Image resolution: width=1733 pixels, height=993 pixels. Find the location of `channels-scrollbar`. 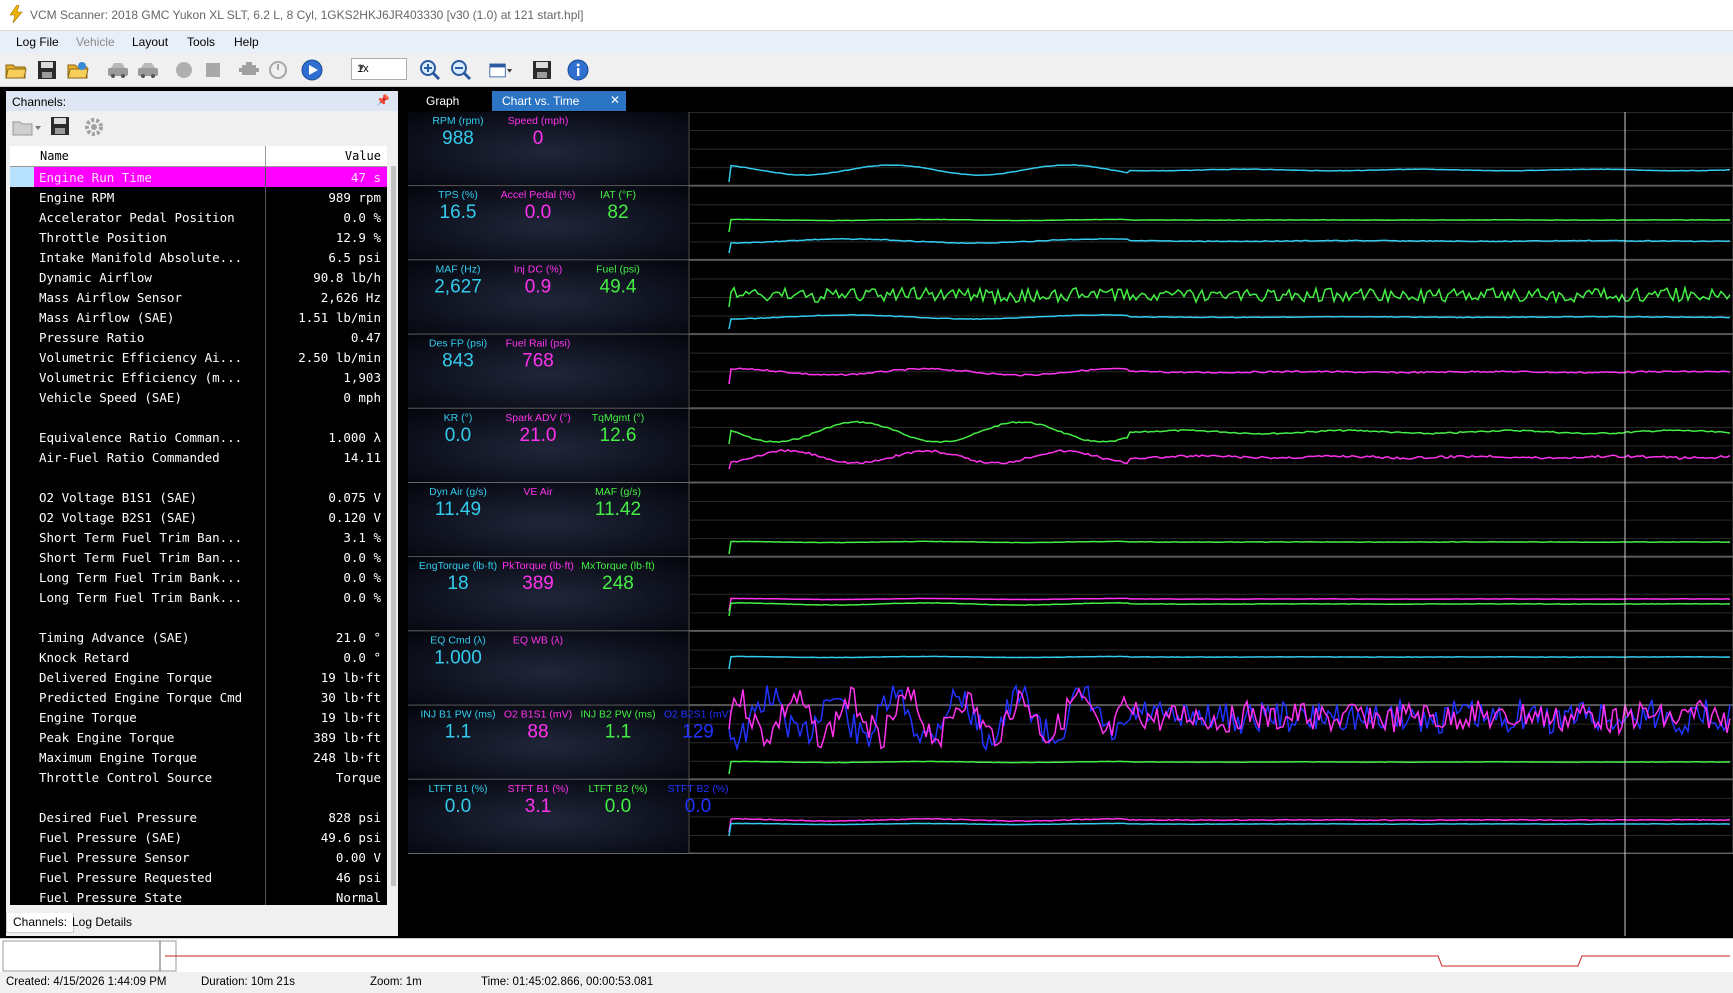

channels-scrollbar is located at coordinates (393, 525).